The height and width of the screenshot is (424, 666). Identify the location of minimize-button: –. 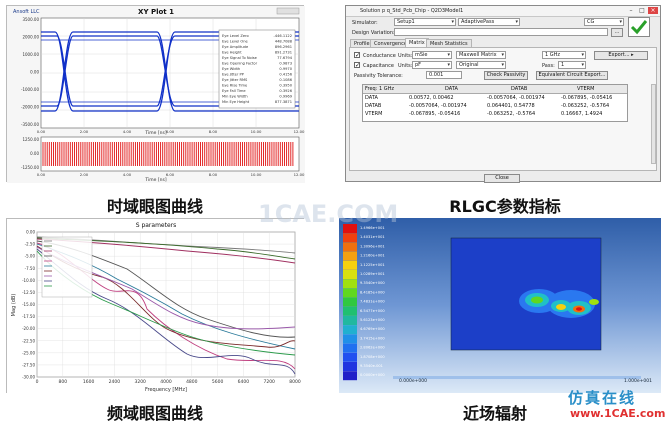
(631, 10).